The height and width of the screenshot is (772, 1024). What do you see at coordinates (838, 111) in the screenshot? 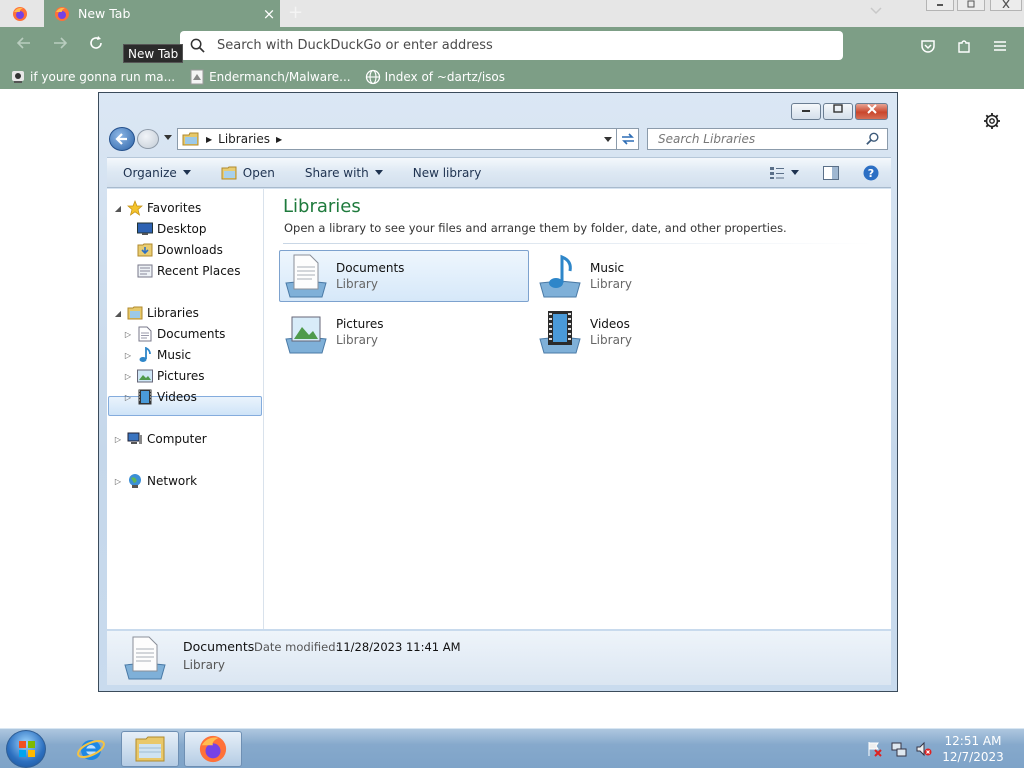
I see `explorer-maximize-button` at bounding box center [838, 111].